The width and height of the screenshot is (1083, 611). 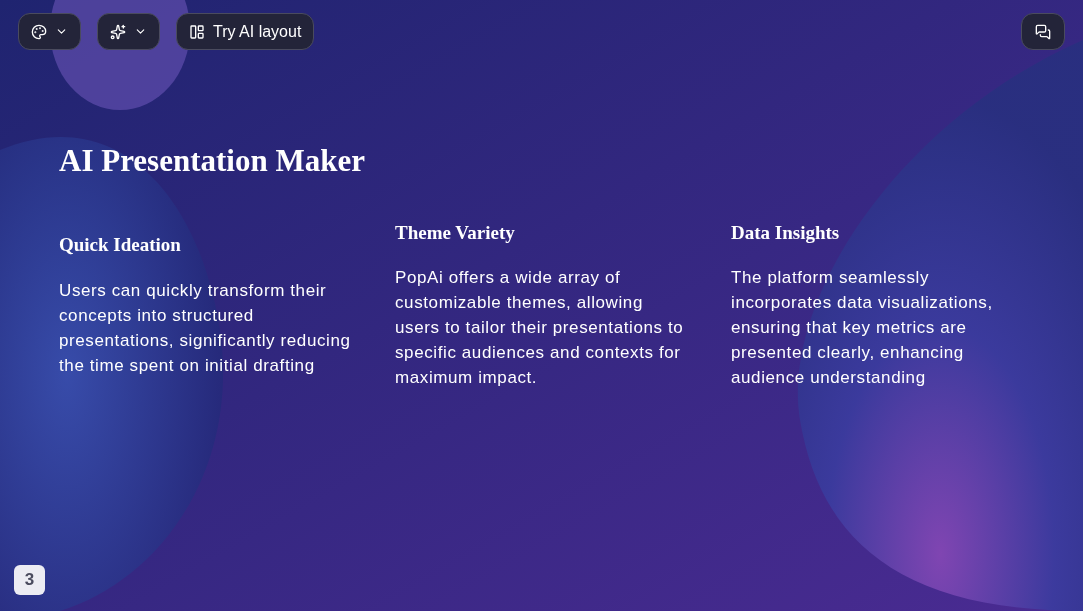 I want to click on column-heading: Theme Variety, so click(x=455, y=232).